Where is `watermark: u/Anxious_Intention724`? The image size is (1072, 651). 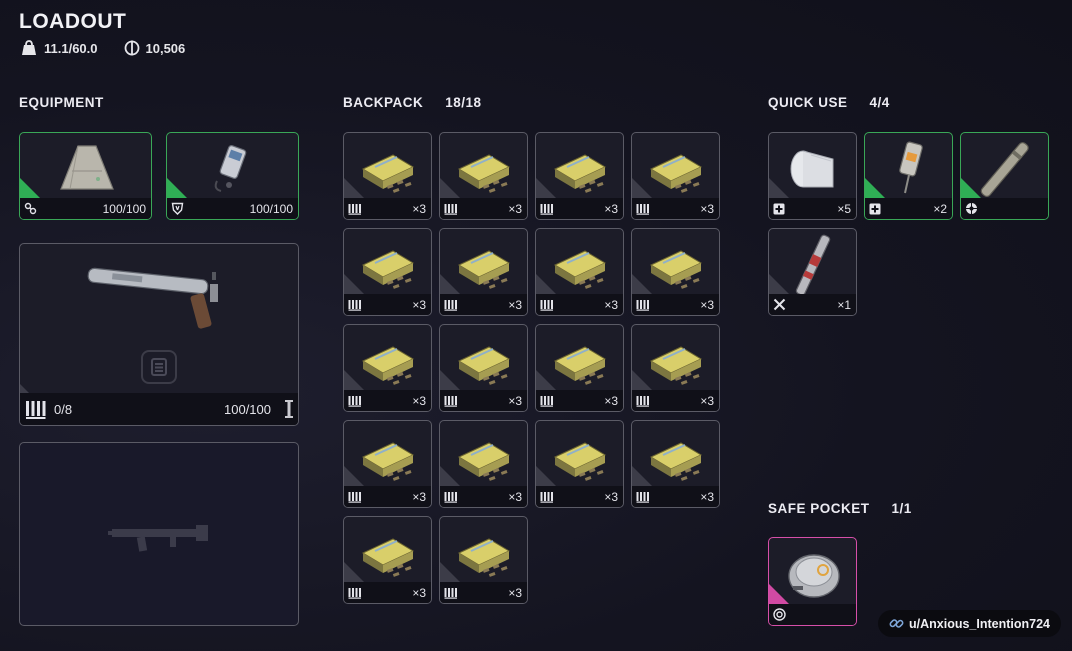 watermark: u/Anxious_Intention724 is located at coordinates (969, 623).